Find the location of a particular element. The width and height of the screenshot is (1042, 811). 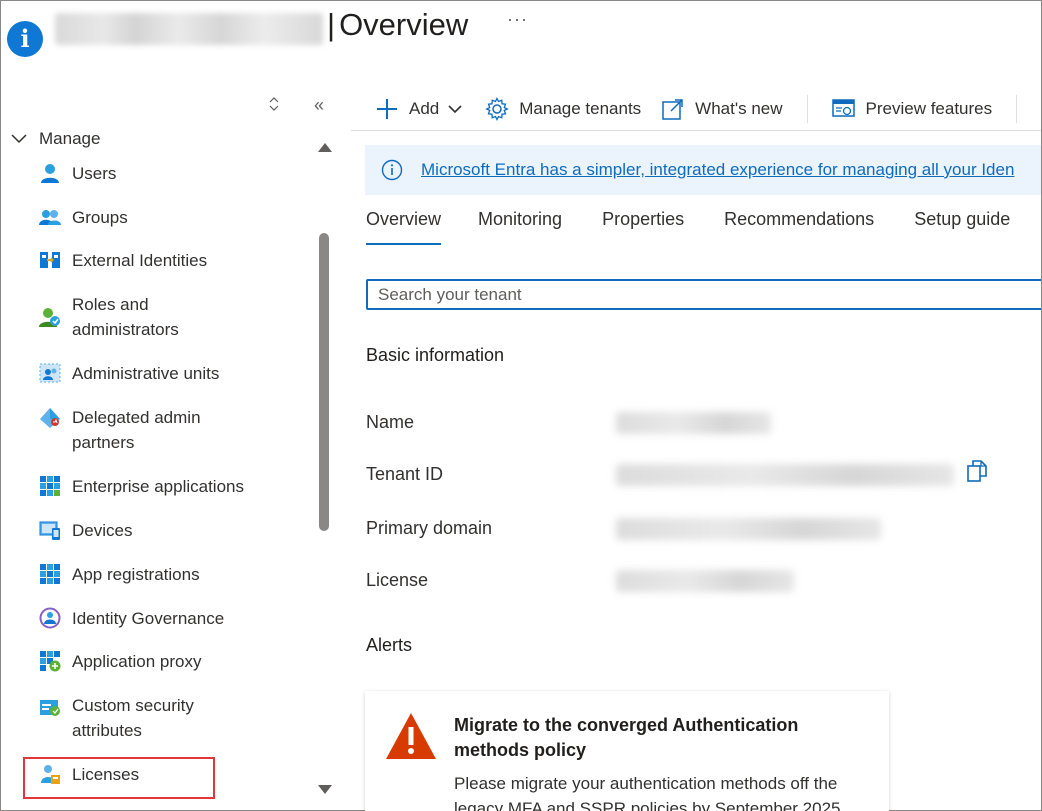

manage-group-header: Manage is located at coordinates (54, 139).